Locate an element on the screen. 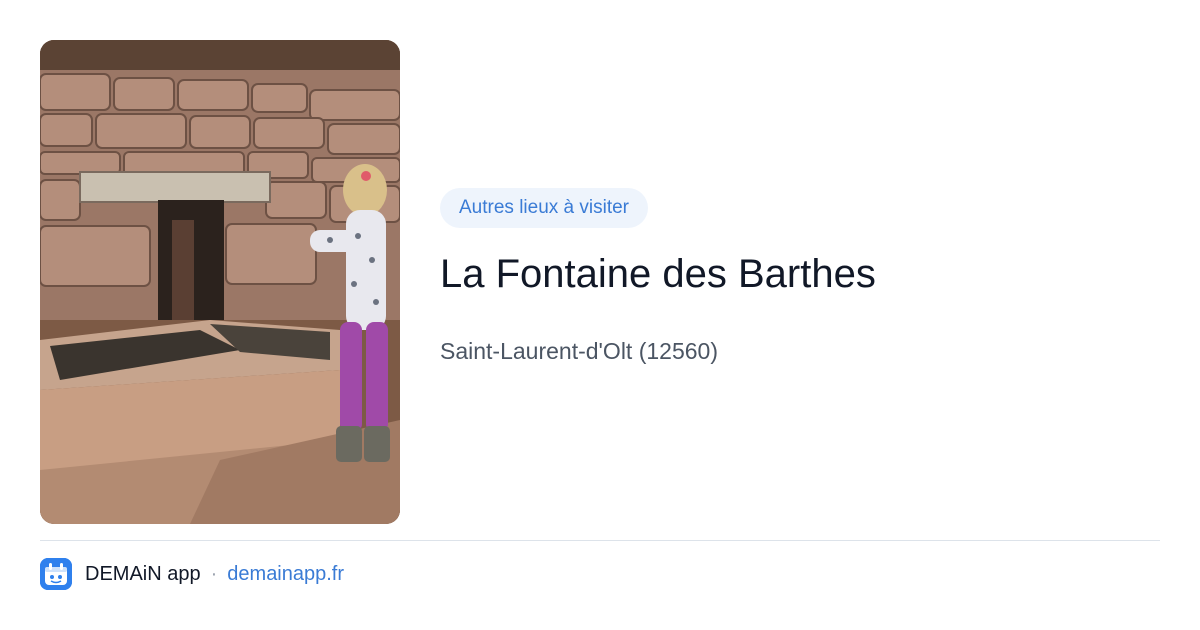  app-logo-icon is located at coordinates (56, 574).